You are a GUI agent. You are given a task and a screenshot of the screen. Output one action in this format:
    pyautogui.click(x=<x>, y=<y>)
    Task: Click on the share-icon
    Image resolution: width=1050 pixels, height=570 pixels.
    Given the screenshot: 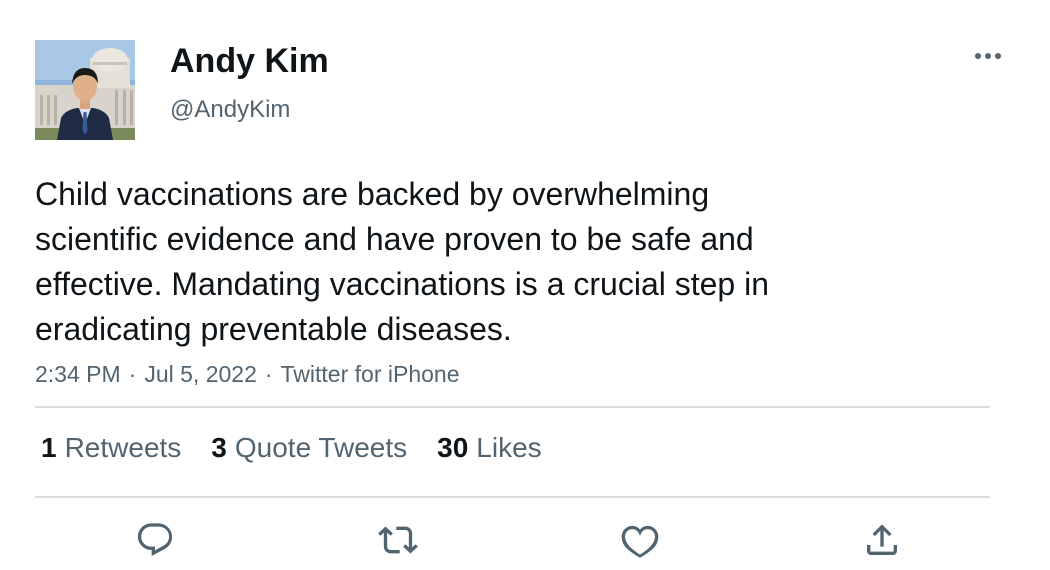 What is the action you would take?
    pyautogui.click(x=882, y=539)
    